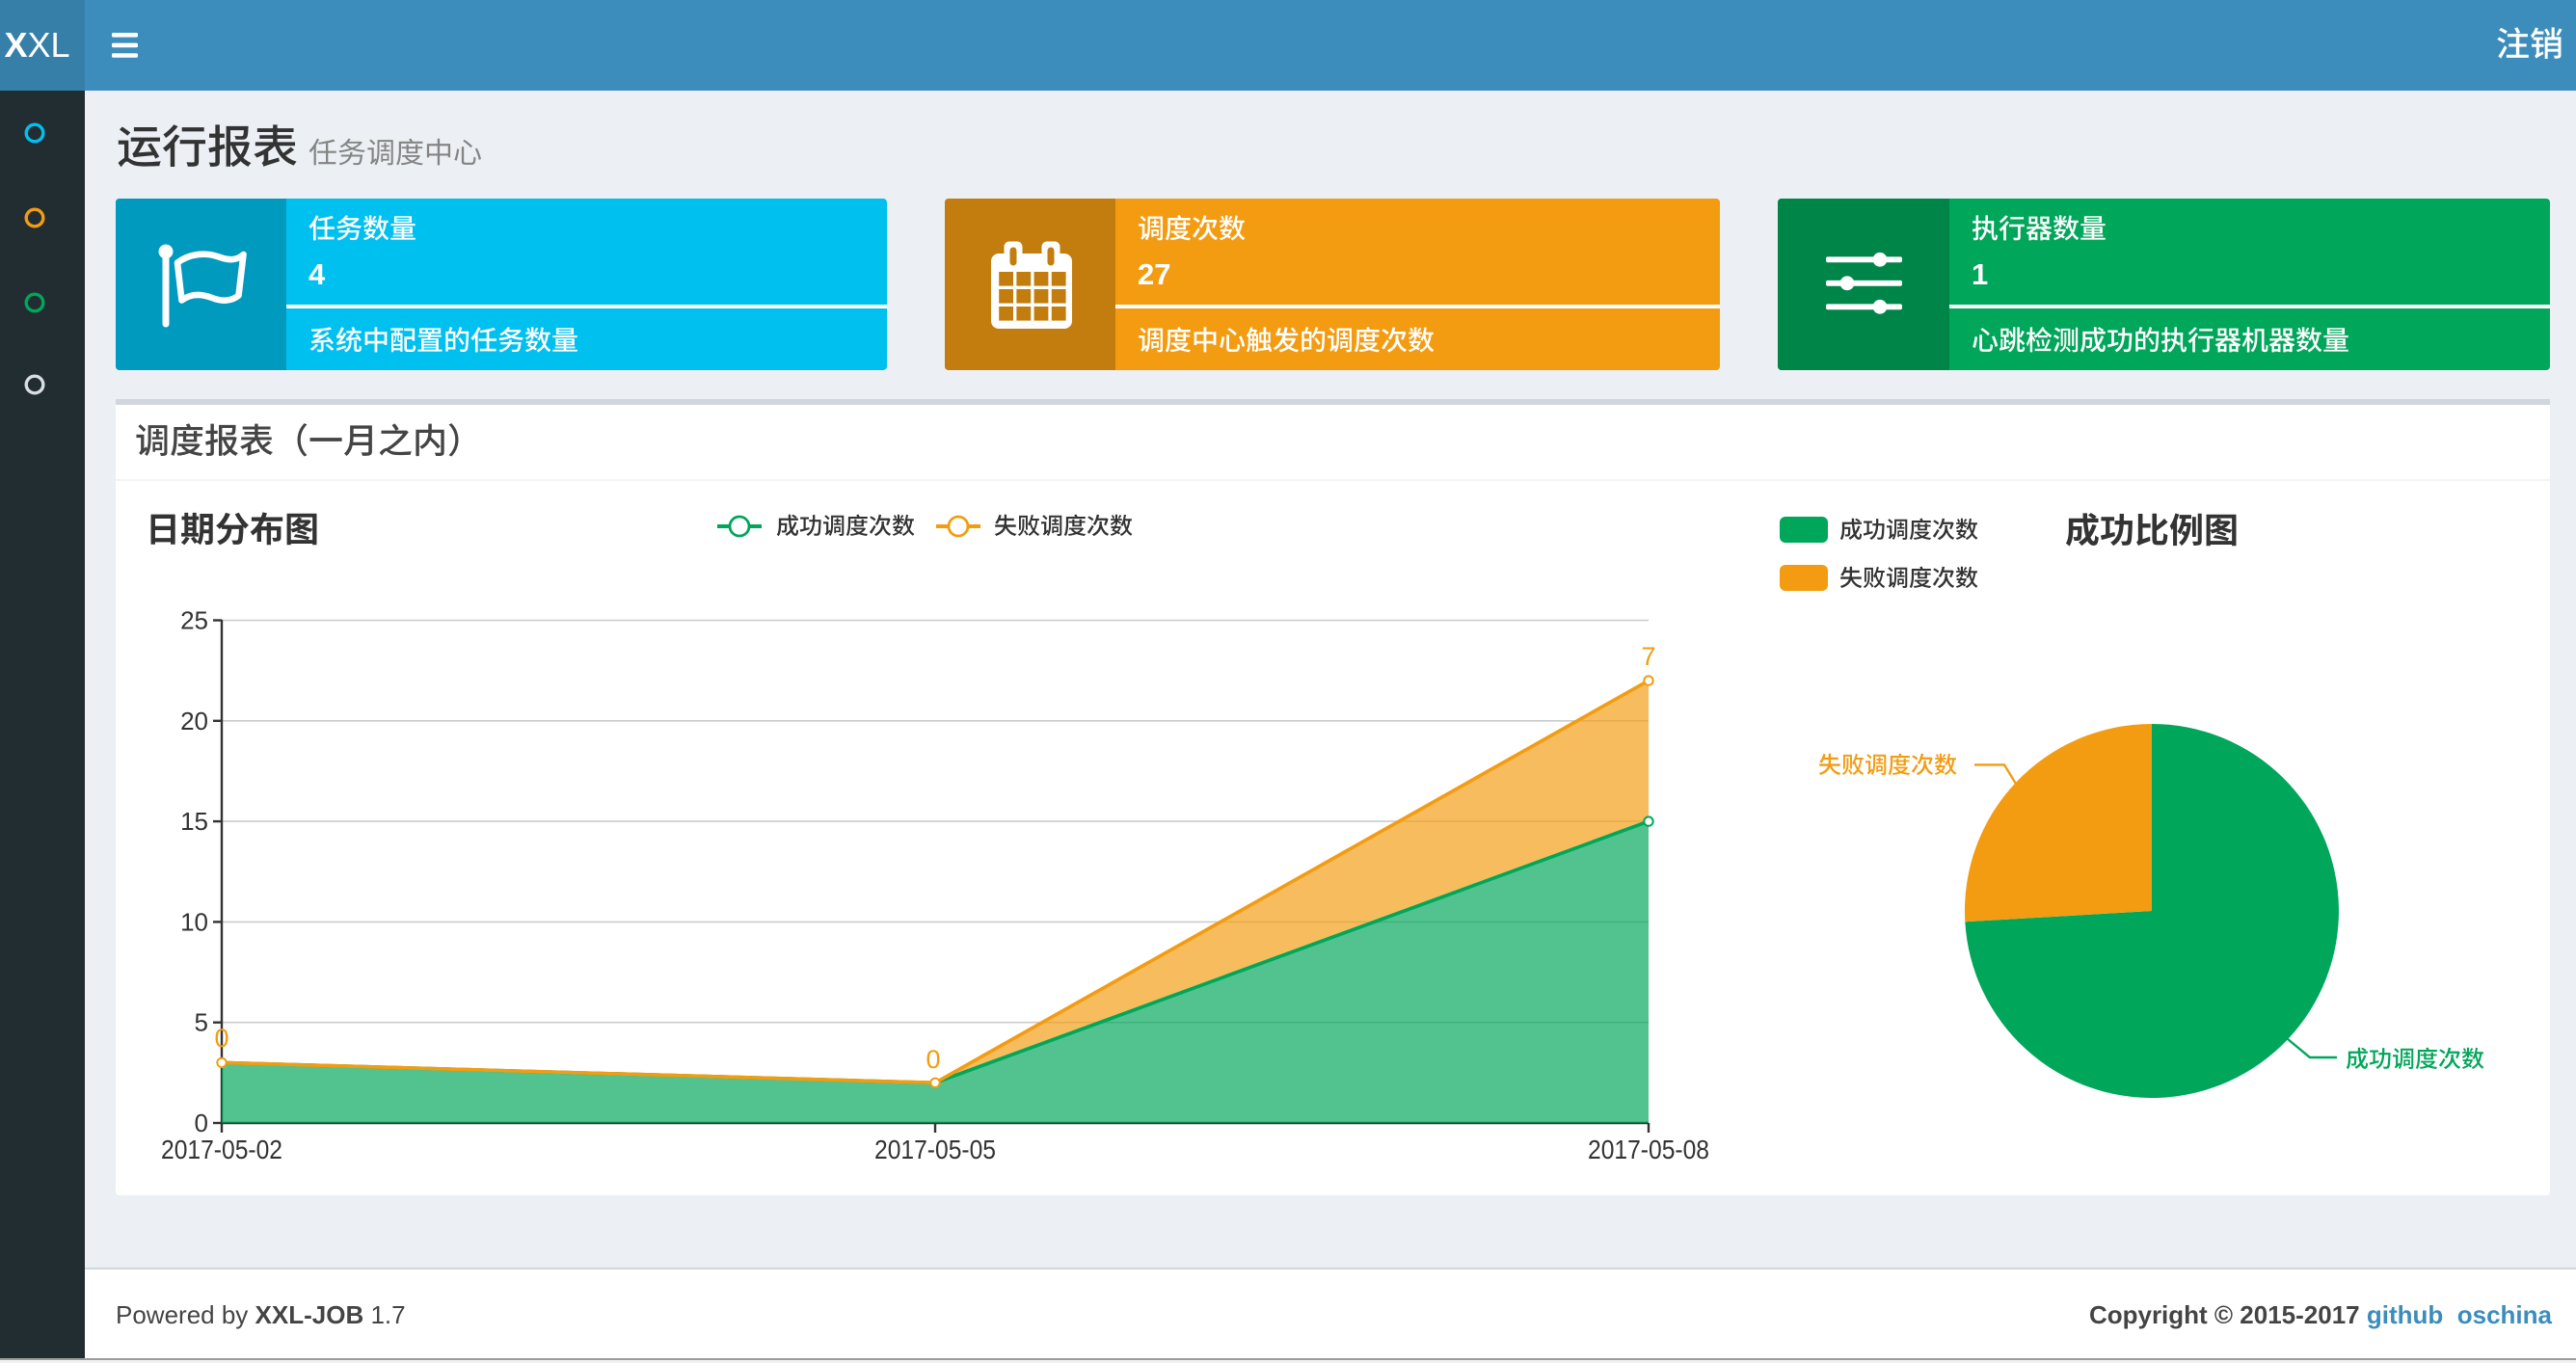 The height and width of the screenshot is (1363, 2576). I want to click on svg-text: 2017-05-05, so click(935, 1149).